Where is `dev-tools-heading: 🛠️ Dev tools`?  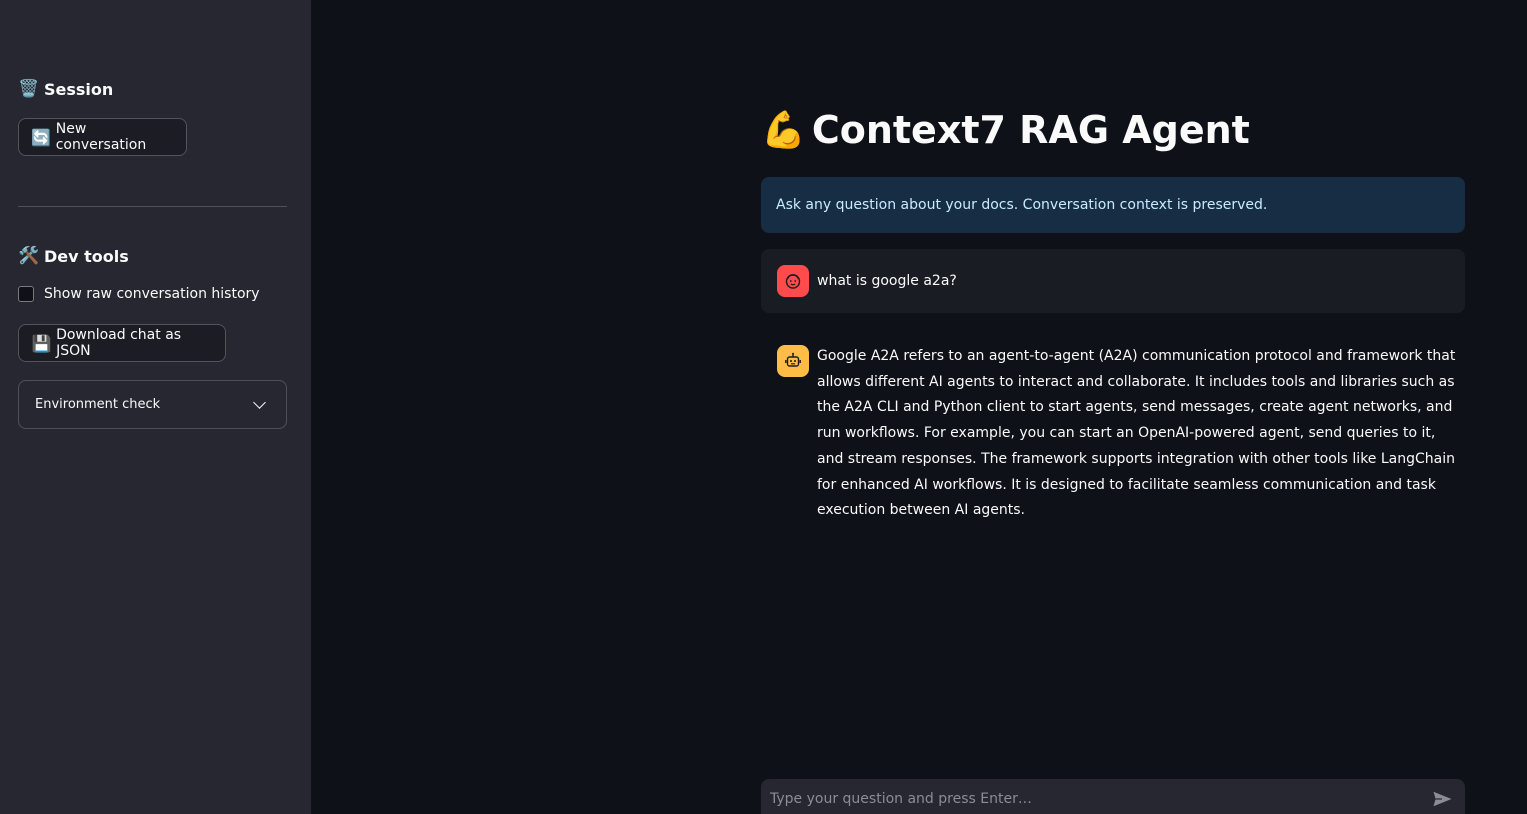 dev-tools-heading: 🛠️ Dev tools is located at coordinates (73, 256).